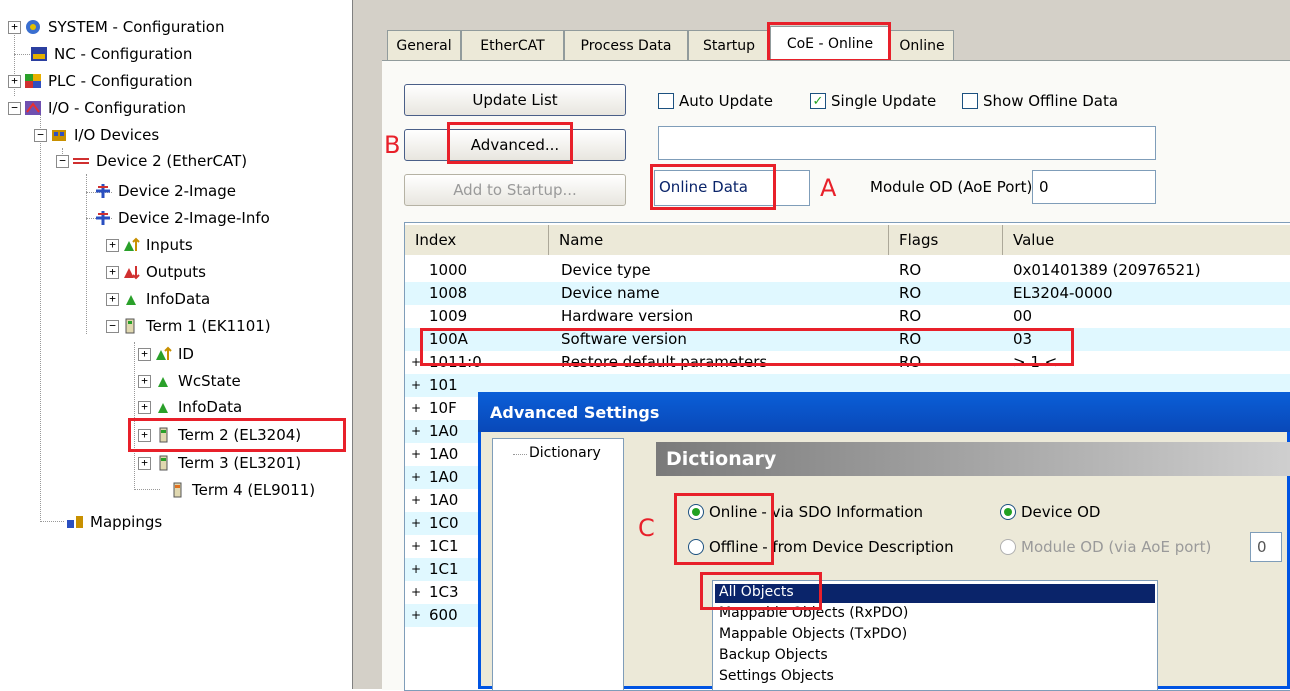 This screenshot has width=1290, height=691. Describe the element at coordinates (813, 634) in the screenshot. I see `object-filter-item: Mappable Objects (TxPDO)` at that location.